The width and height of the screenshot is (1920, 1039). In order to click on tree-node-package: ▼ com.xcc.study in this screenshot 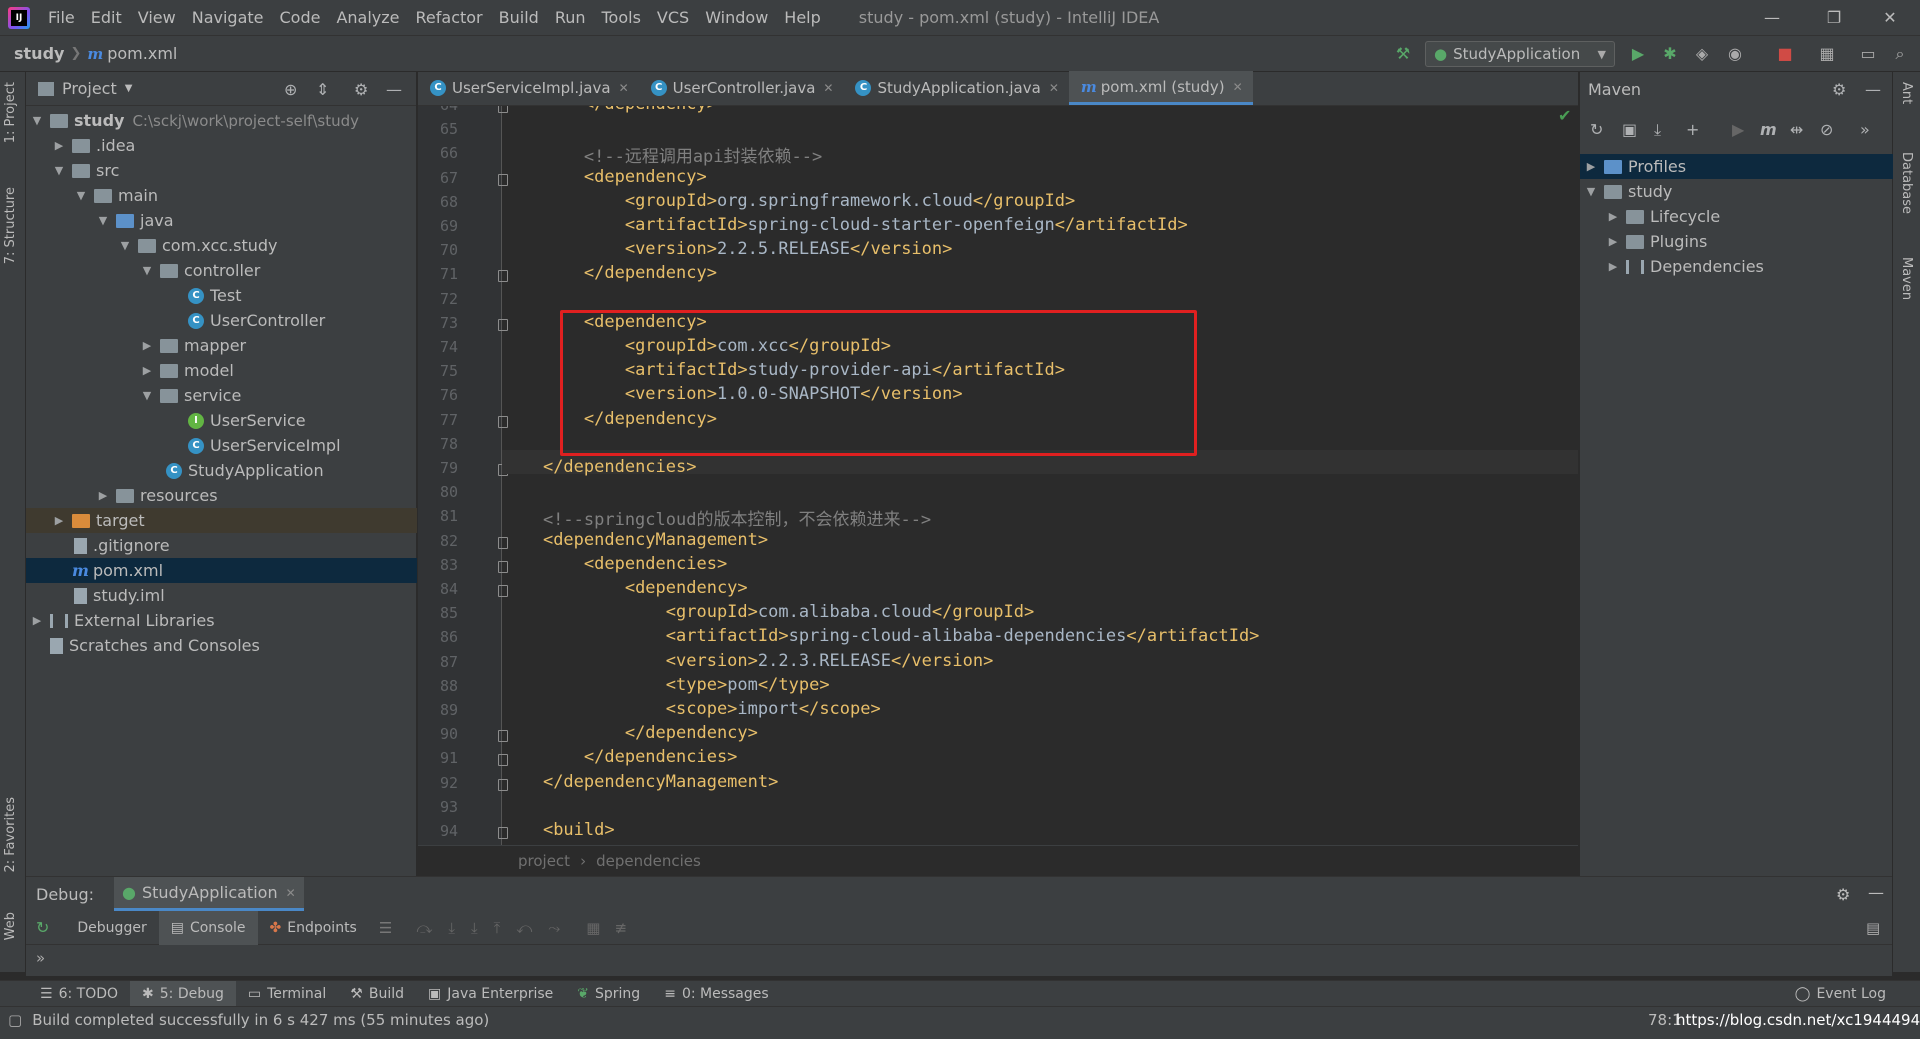, I will do `click(221, 245)`.